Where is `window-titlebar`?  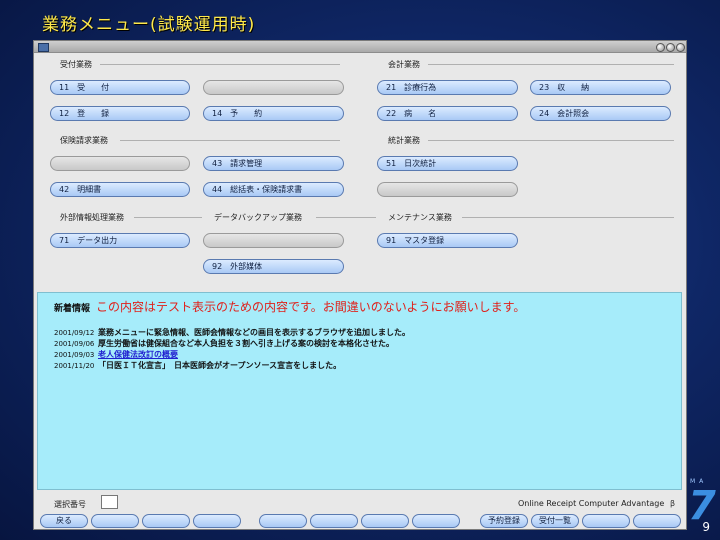
window-titlebar is located at coordinates (360, 47).